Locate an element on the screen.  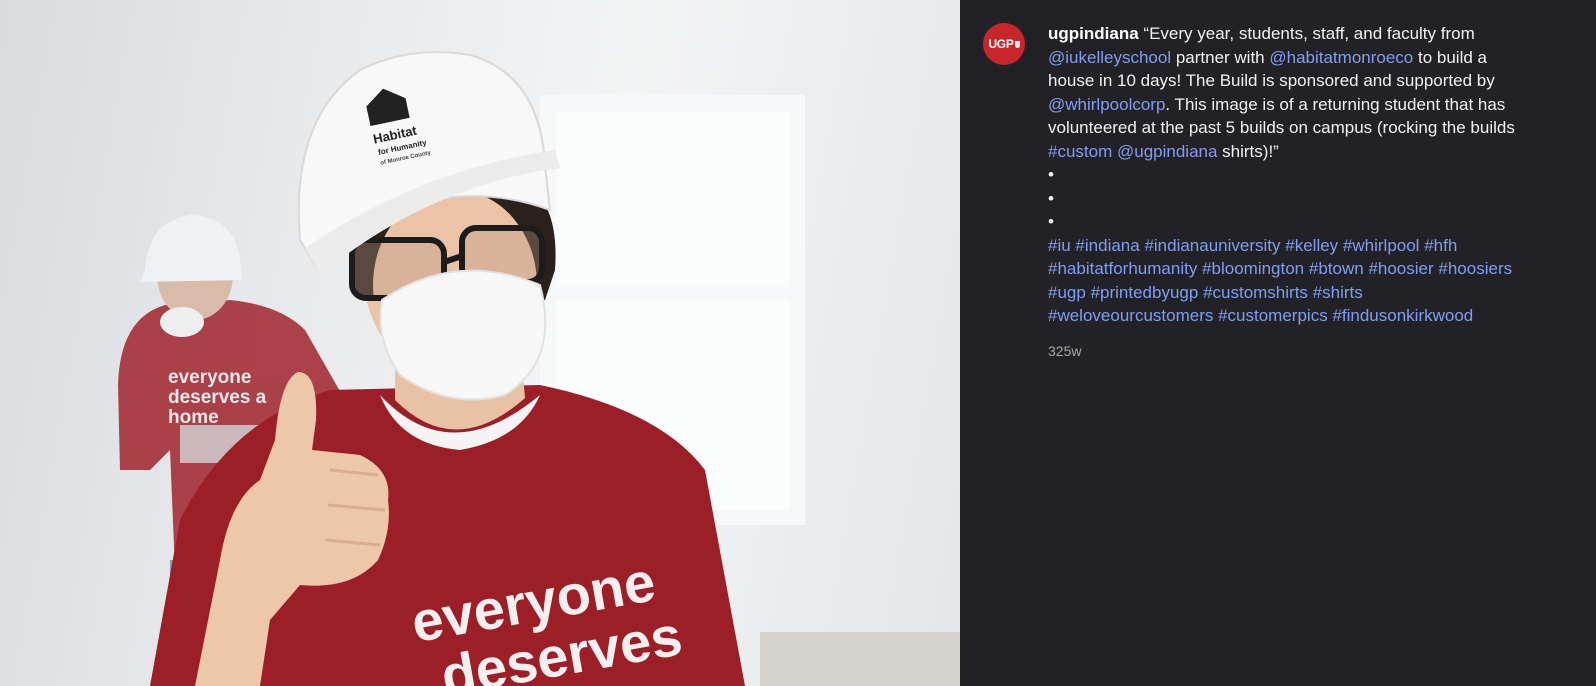
hashtag-link: #kelley is located at coordinates (1311, 245).